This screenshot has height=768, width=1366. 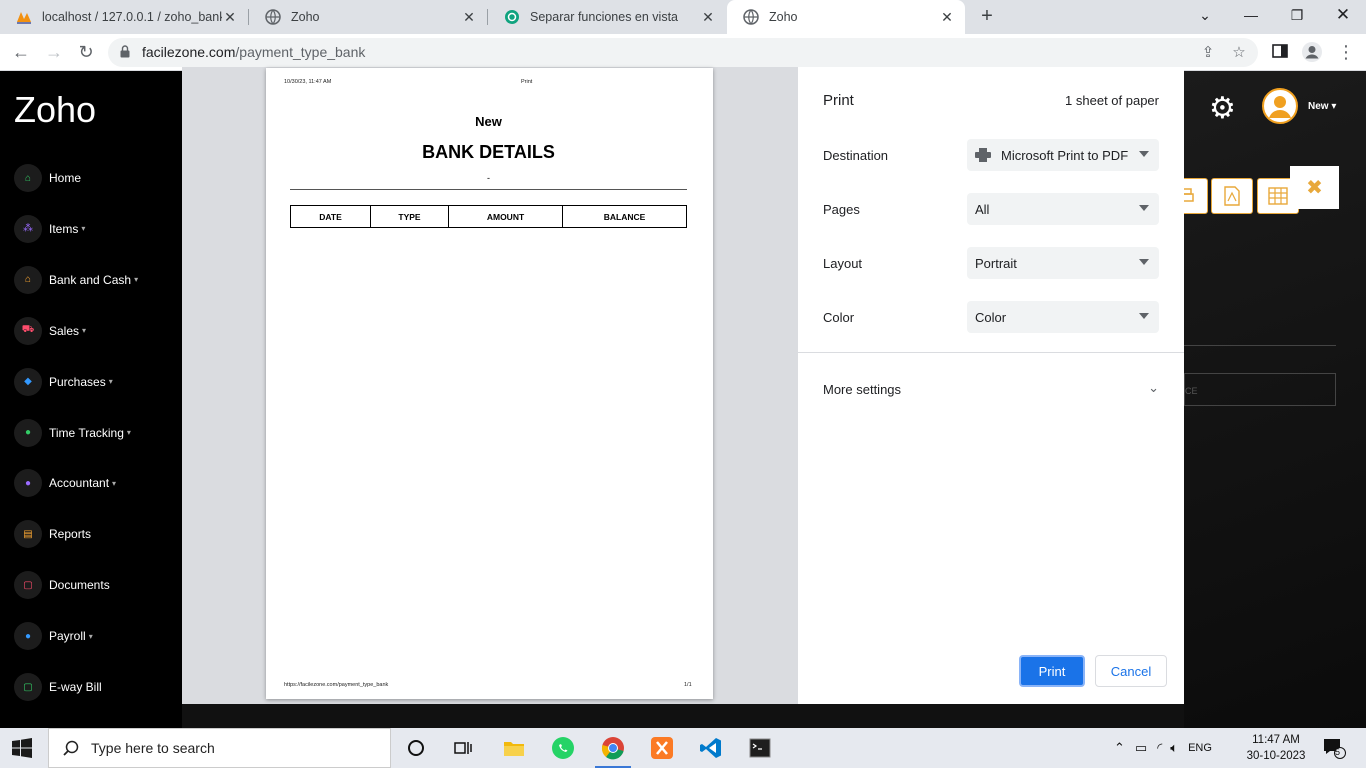 What do you see at coordinates (52, 534) in the screenshot?
I see `sidebar-item-reports: ▤ Reports` at bounding box center [52, 534].